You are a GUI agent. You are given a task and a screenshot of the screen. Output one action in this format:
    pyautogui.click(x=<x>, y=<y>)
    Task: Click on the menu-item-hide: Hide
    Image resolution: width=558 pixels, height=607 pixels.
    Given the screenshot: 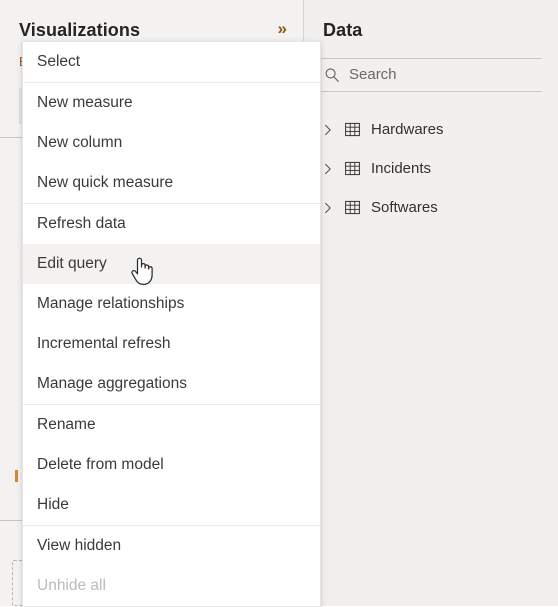 What is the action you would take?
    pyautogui.click(x=171, y=505)
    